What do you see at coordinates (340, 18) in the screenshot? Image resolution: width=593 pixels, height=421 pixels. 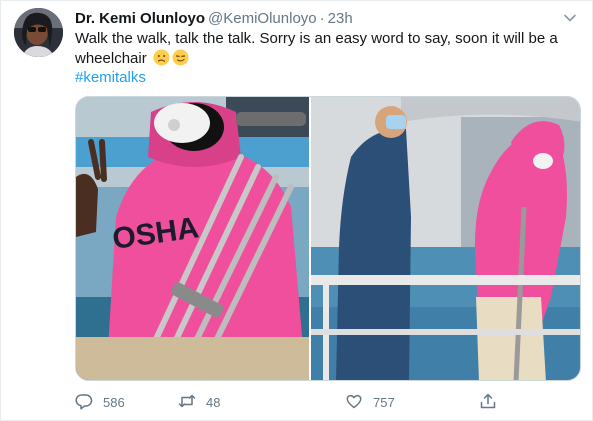 I see `tweet-timestamp: 23h` at bounding box center [340, 18].